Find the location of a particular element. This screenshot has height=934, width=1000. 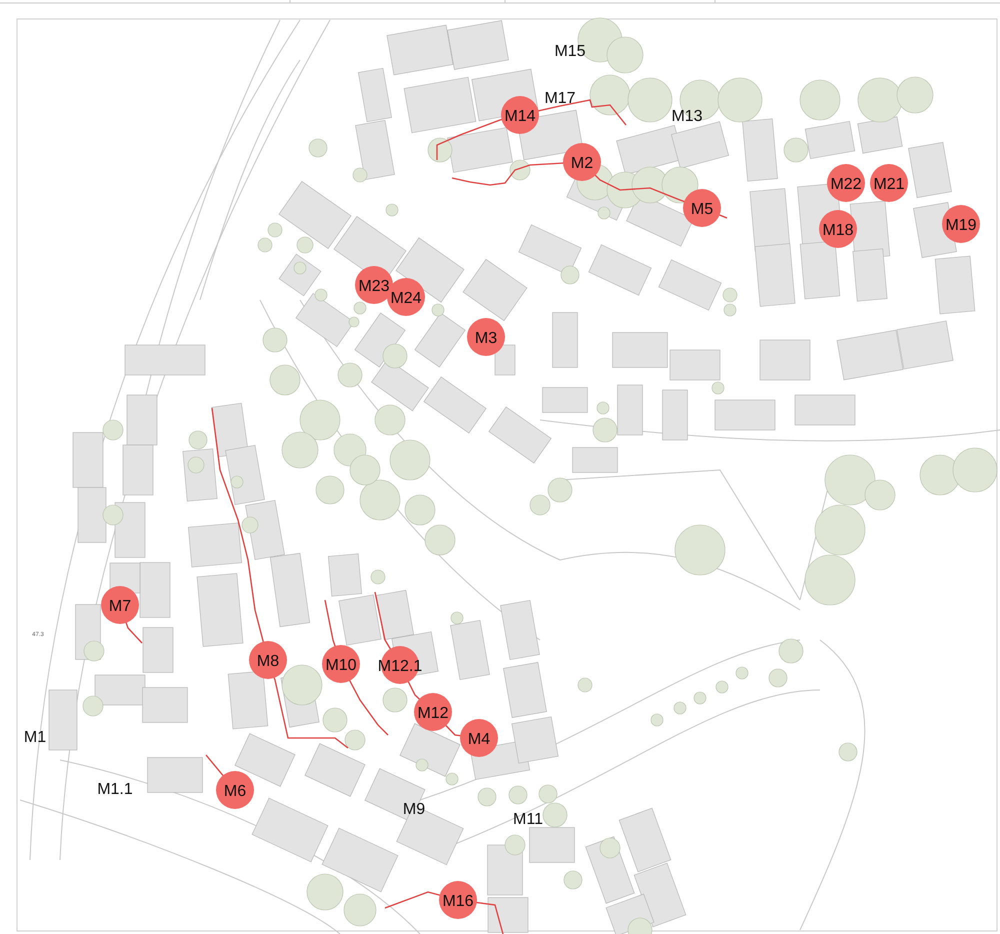

map-marker: M2 is located at coordinates (582, 162).